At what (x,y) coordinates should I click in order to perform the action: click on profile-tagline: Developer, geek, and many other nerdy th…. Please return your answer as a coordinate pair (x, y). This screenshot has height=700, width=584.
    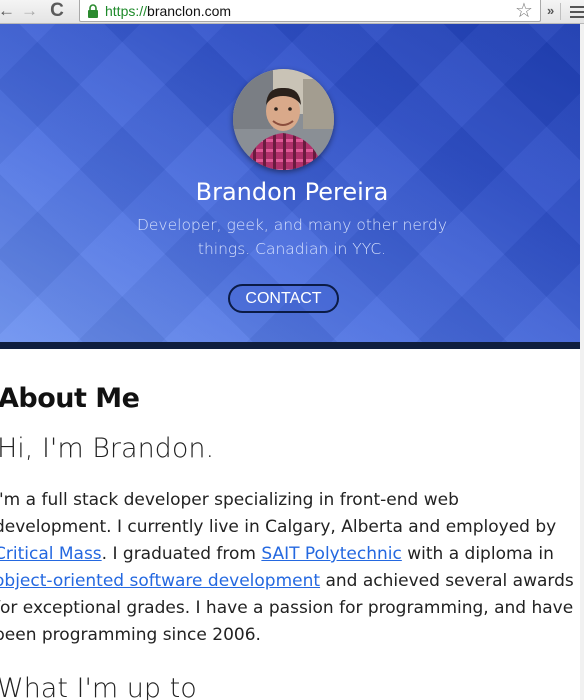
    Looking at the image, I should click on (292, 237).